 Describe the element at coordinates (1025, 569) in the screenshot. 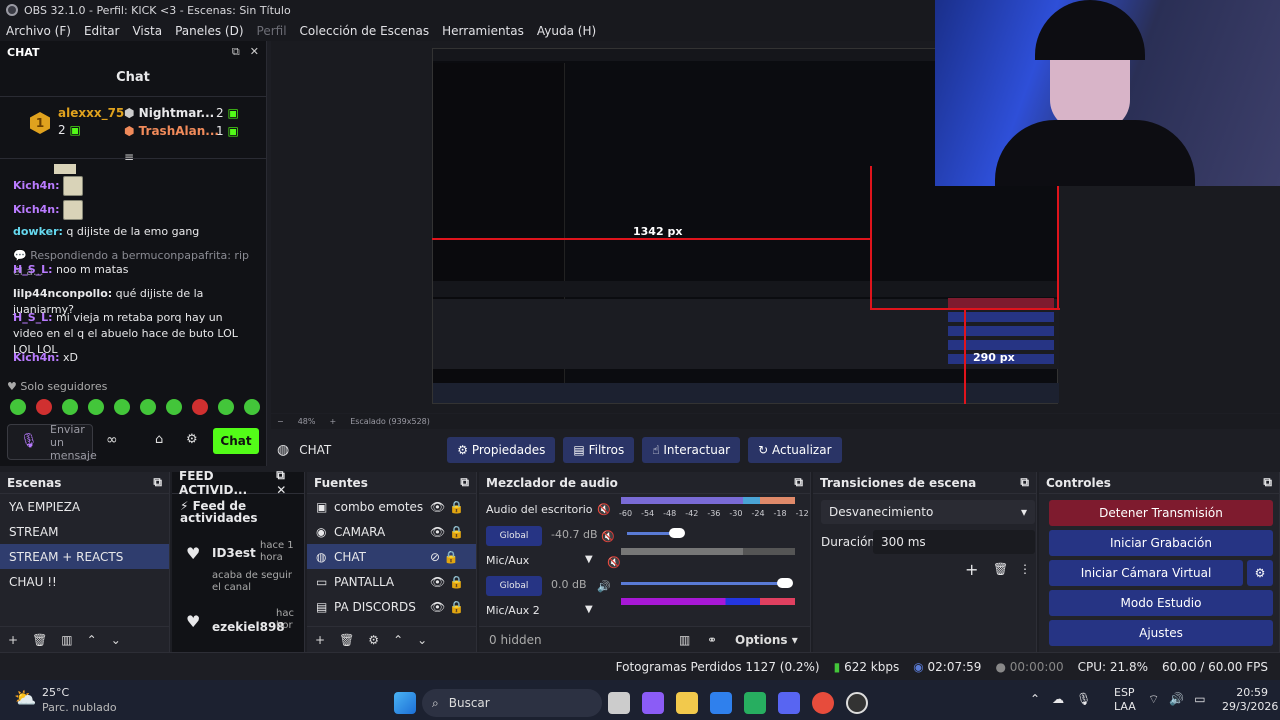

I see `more-icon: ⋮` at that location.